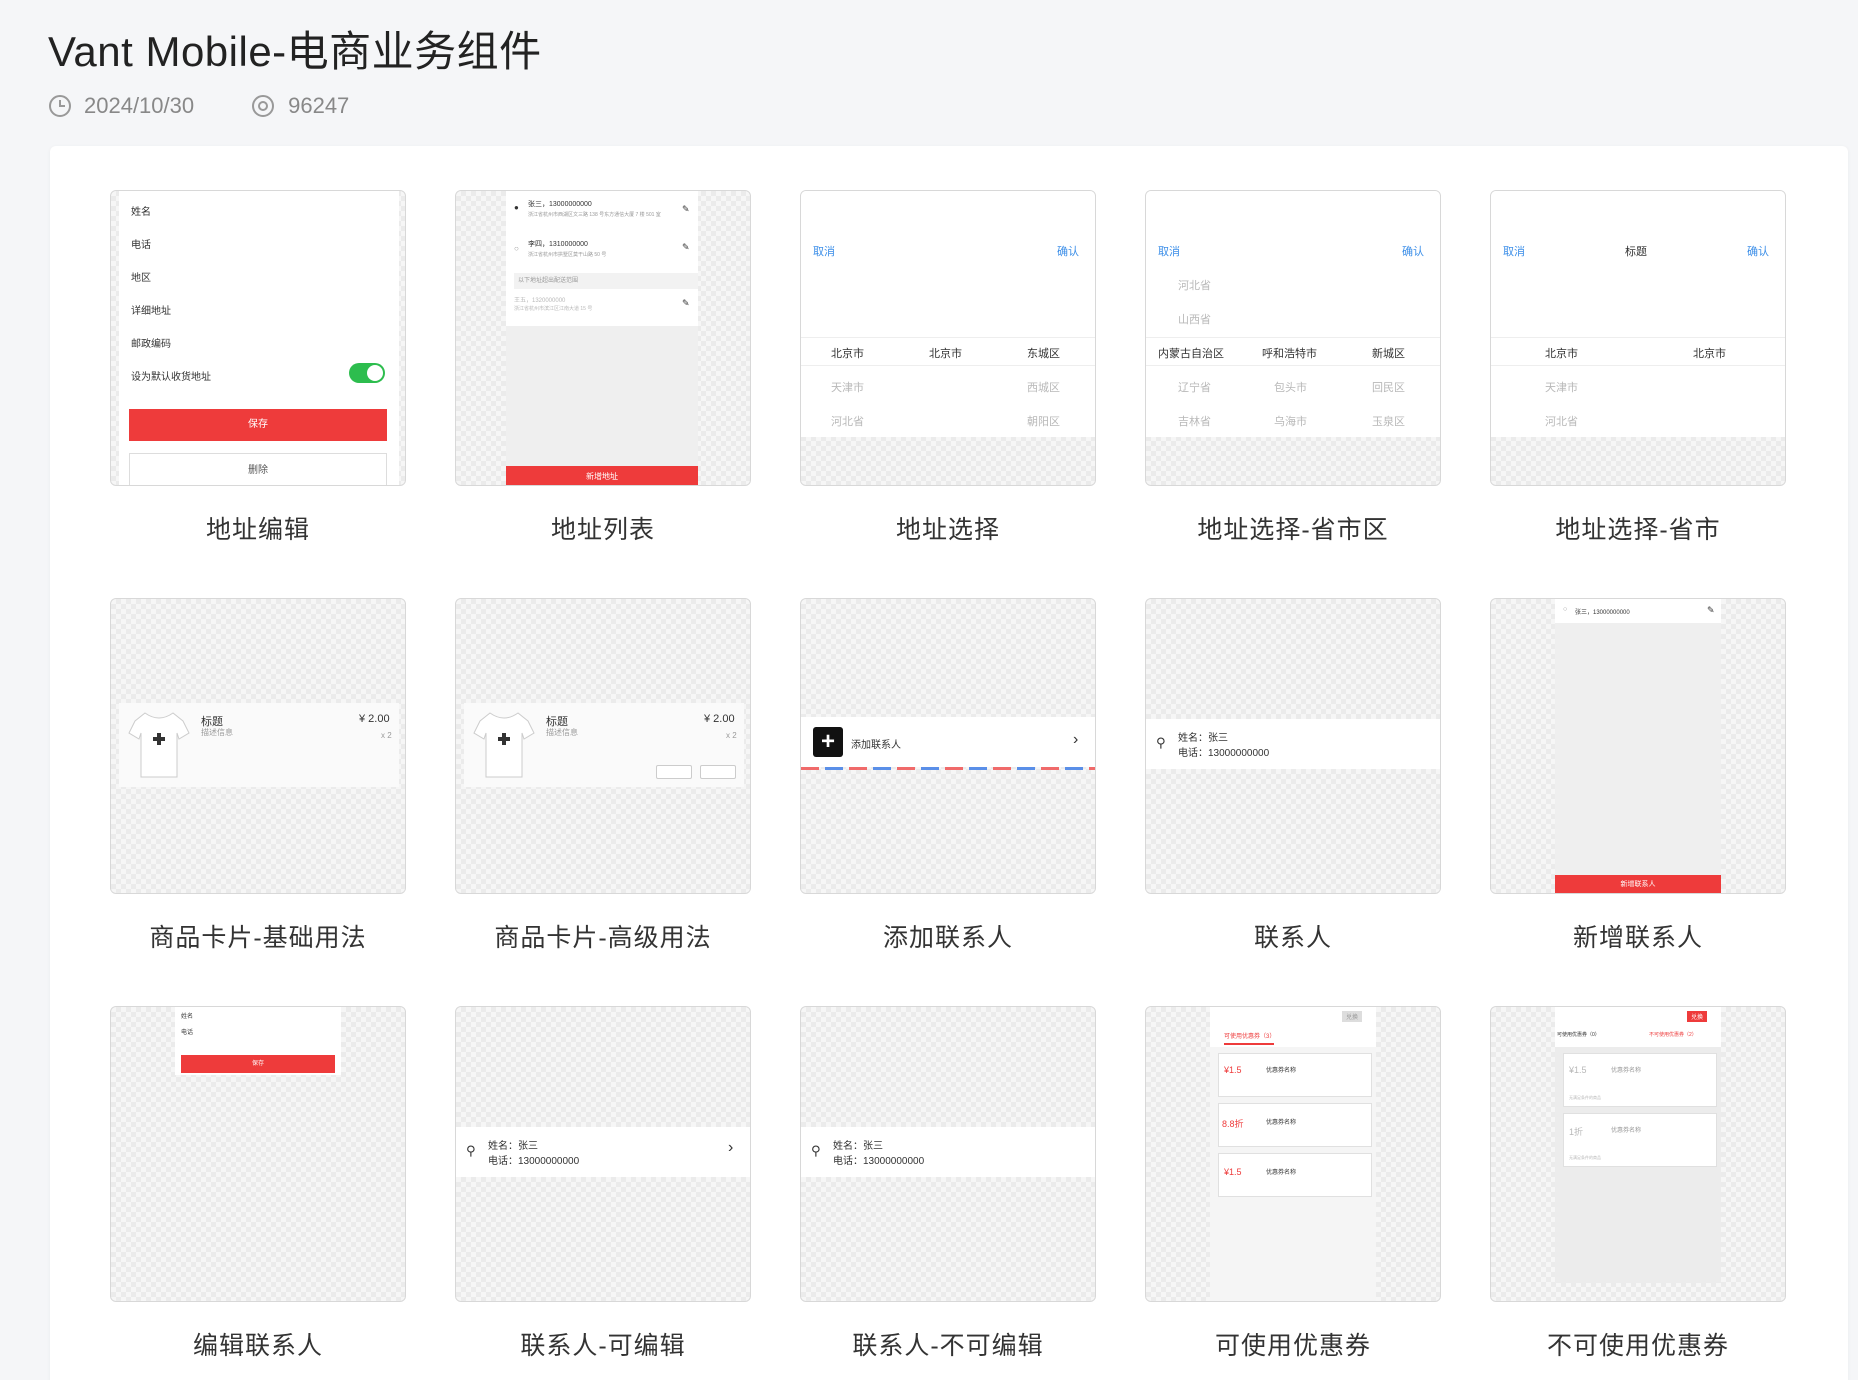 The width and height of the screenshot is (1858, 1380). What do you see at coordinates (1249, 1035) in the screenshot?
I see `tab-available: 可使用优惠券（3）` at bounding box center [1249, 1035].